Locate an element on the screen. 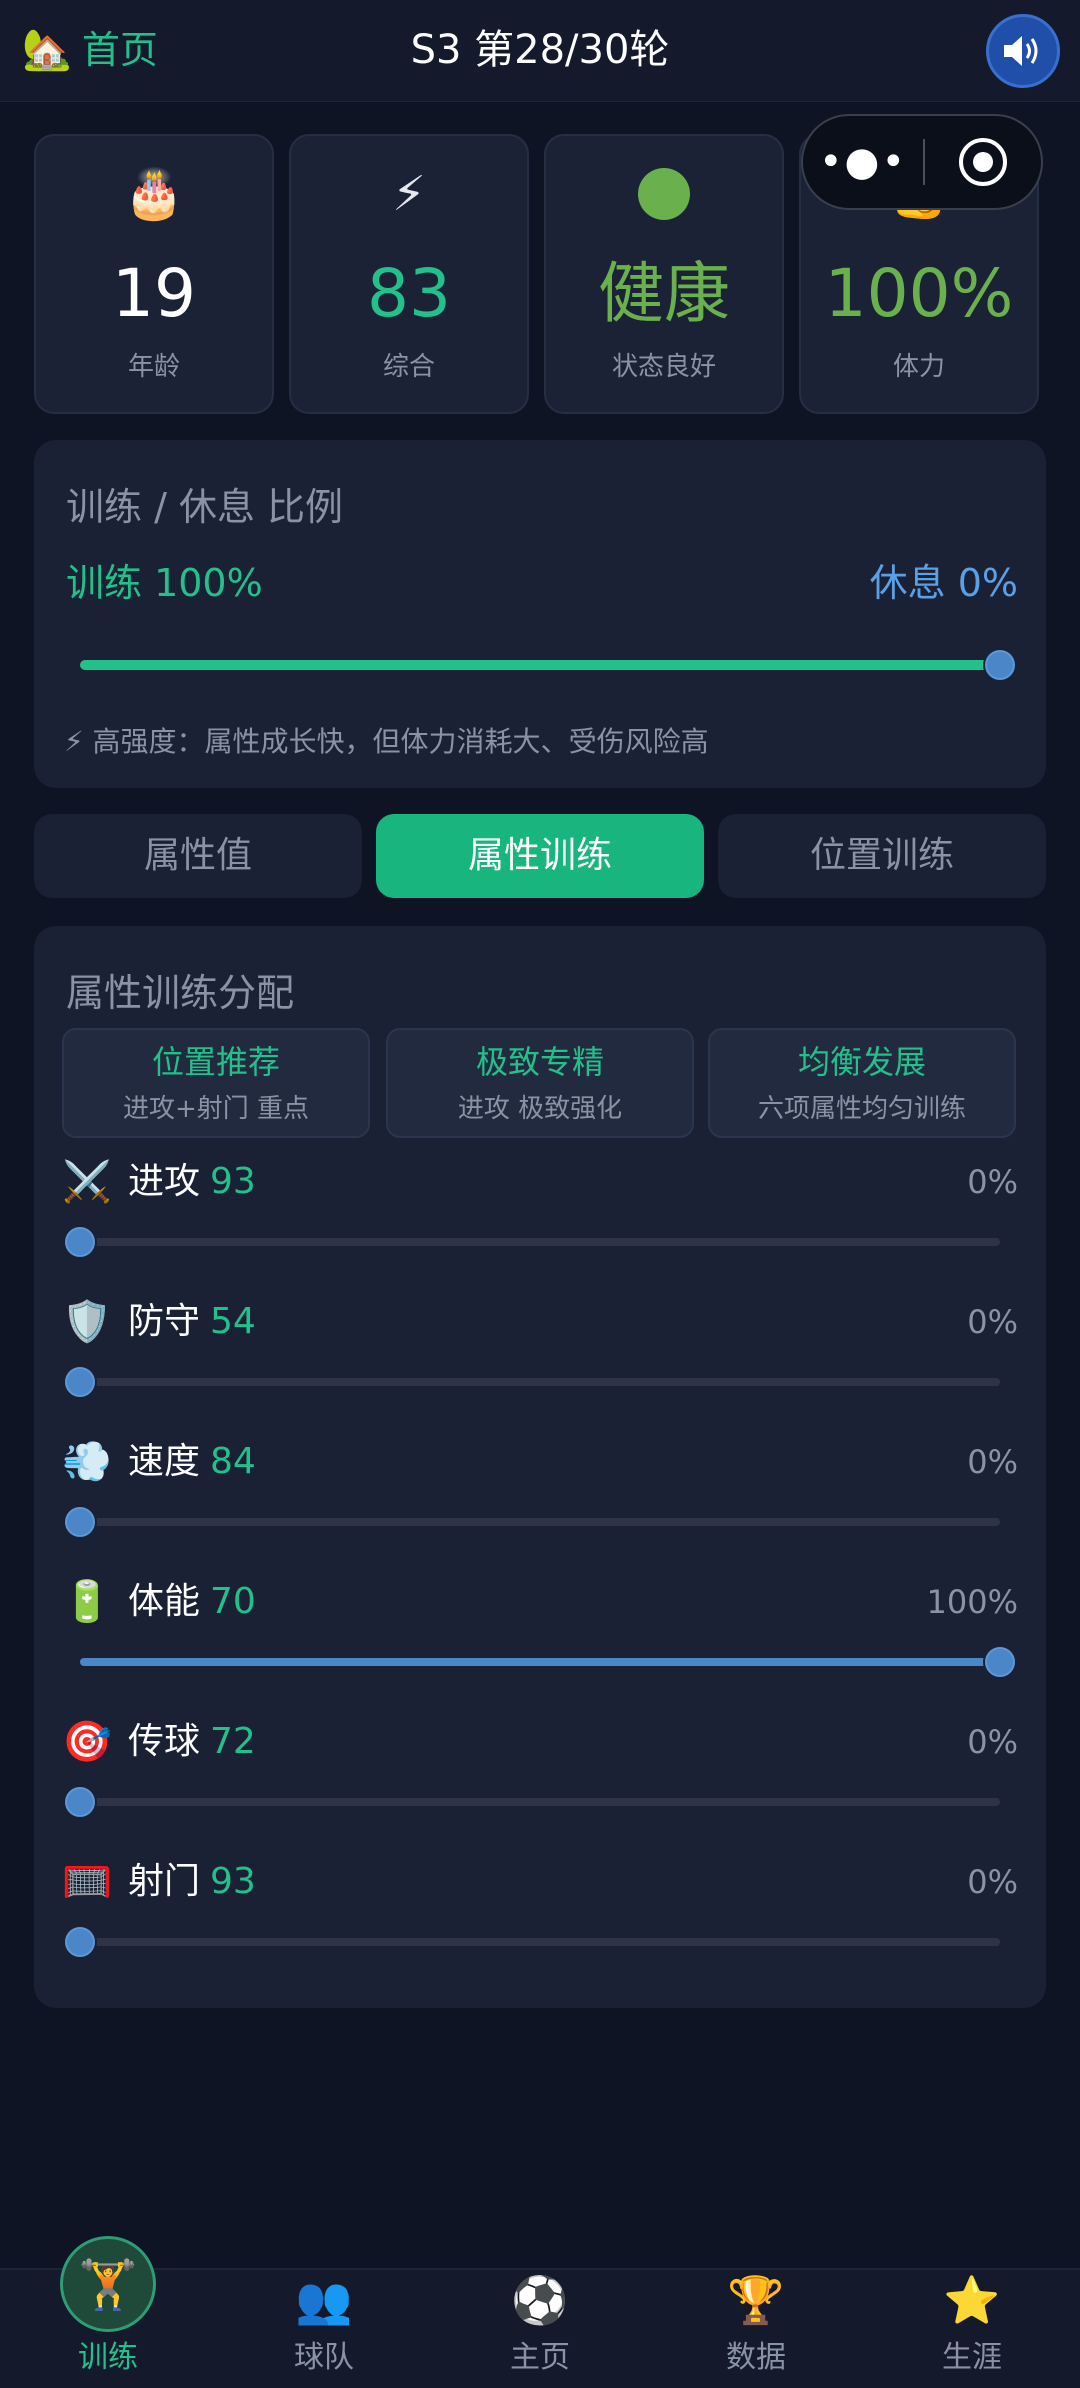  lightning-icon: ⚡ is located at coordinates (409, 194).